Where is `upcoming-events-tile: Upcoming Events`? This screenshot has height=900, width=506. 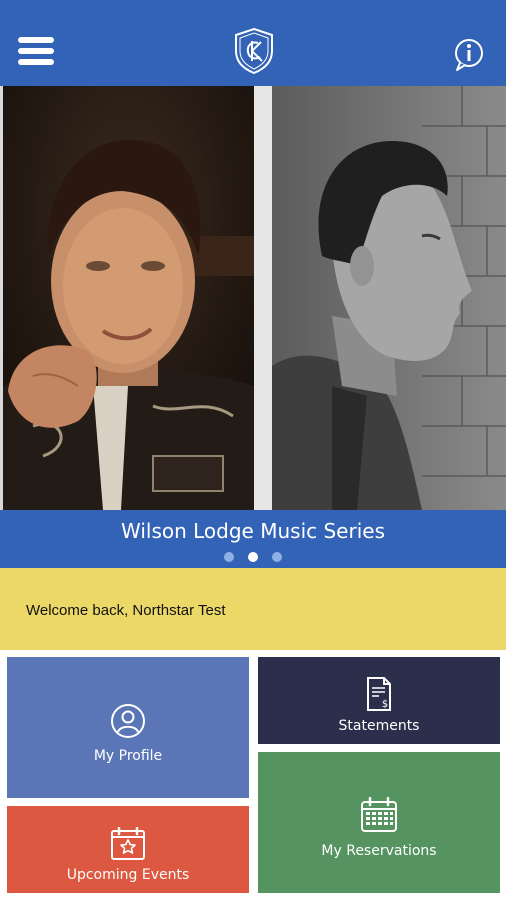 upcoming-events-tile: Upcoming Events is located at coordinates (128, 849).